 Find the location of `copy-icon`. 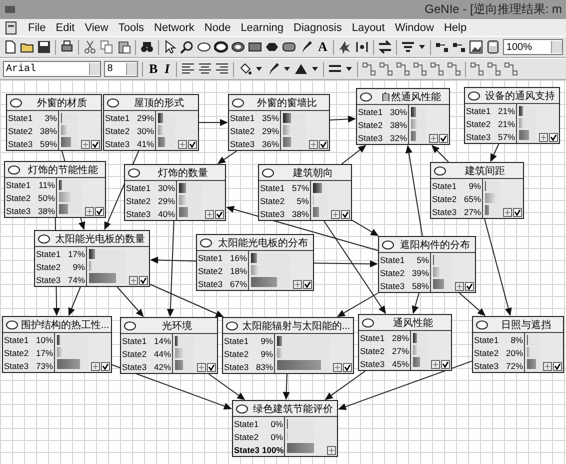

copy-icon is located at coordinates (107, 47).